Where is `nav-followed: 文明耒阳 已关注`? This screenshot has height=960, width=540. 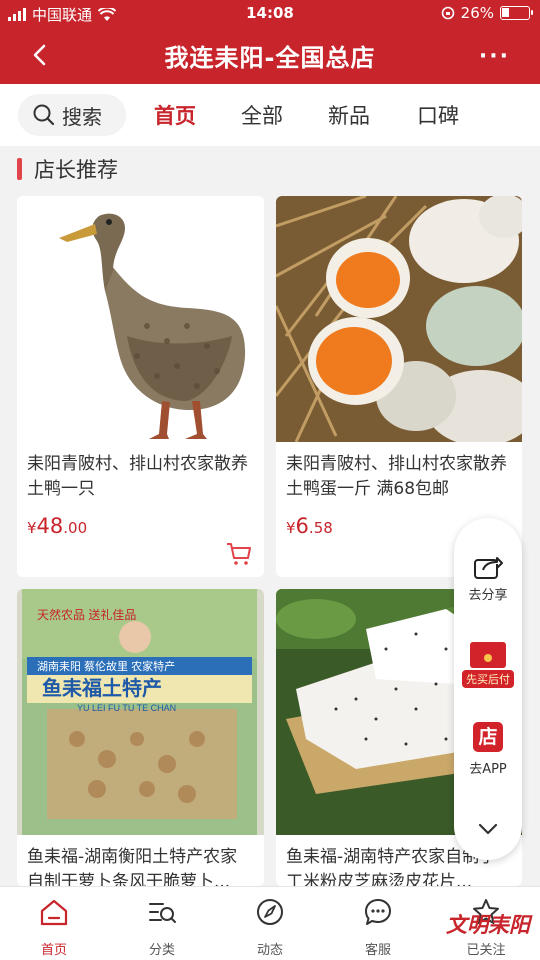
nav-followed: 文明耒阳 已关注 is located at coordinates (486, 923).